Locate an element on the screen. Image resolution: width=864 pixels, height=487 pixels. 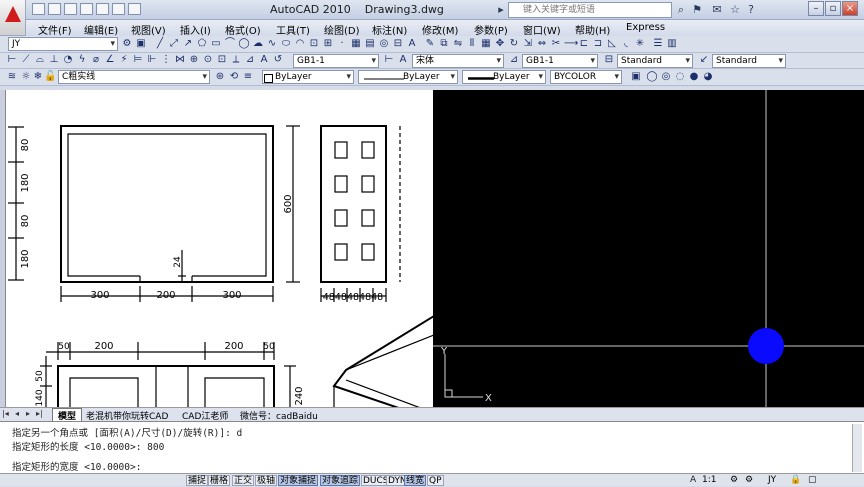
tab-model: 模型 is located at coordinates (67, 415).